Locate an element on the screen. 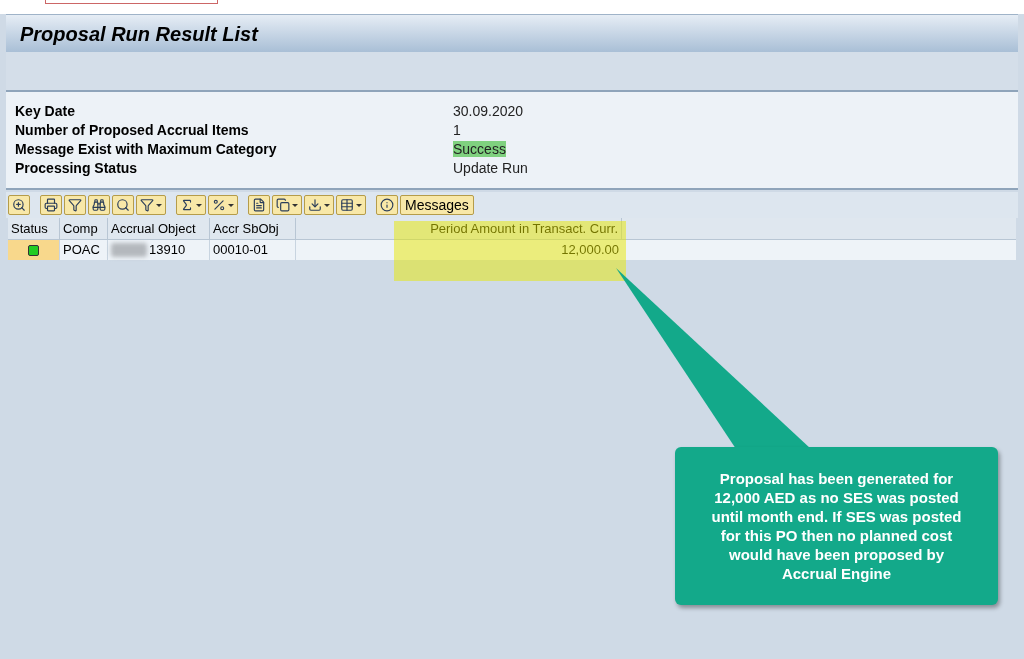 This screenshot has width=1024, height=659. column-header: Accrual Object is located at coordinates (159, 228).